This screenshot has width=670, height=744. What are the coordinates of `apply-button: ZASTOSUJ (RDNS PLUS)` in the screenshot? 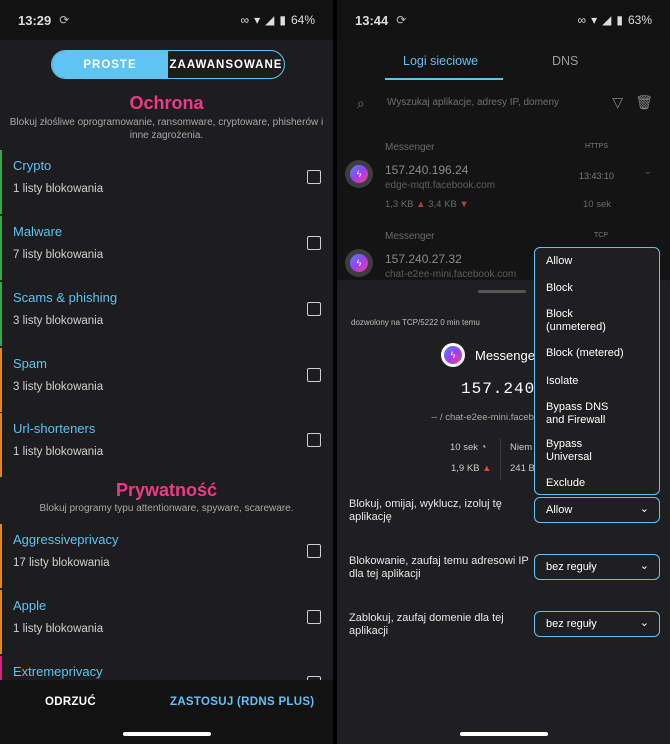 It's located at (242, 702).